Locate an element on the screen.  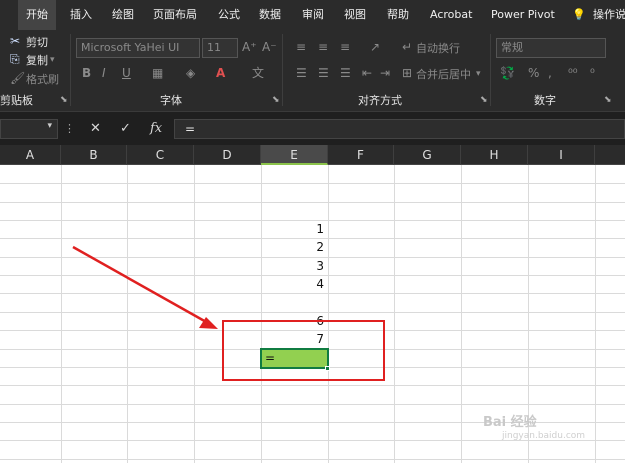
tab-acrobat: Acrobat is located at coordinates (451, 15).